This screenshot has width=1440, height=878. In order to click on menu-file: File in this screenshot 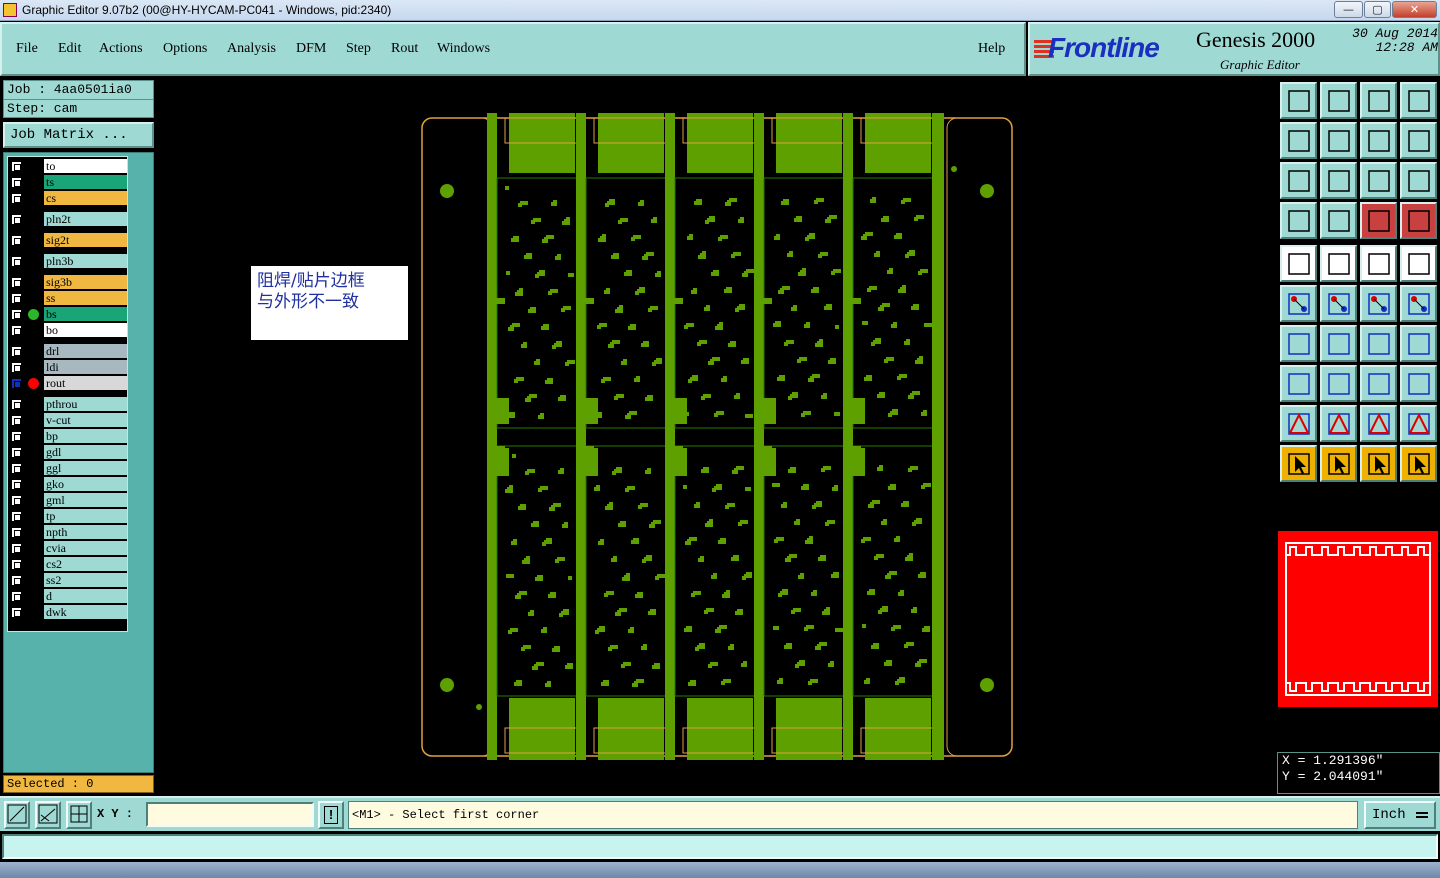, I will do `click(27, 49)`.